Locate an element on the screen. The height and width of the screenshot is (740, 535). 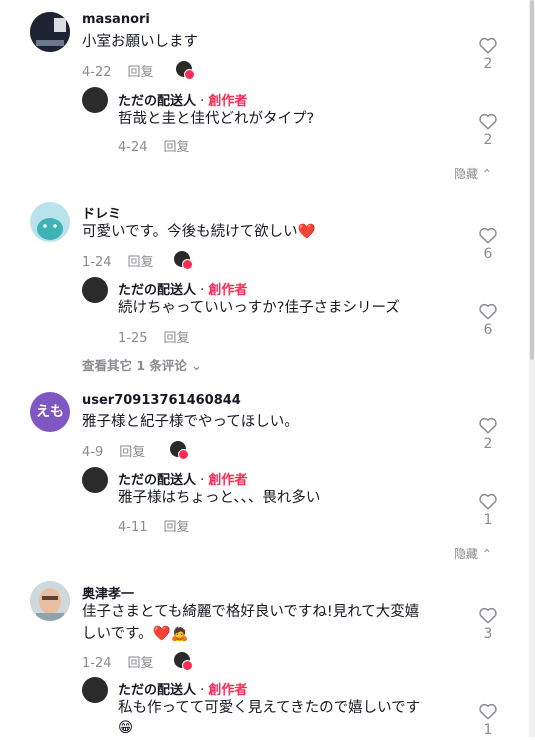
like-button: 3 is located at coordinates (488, 624).